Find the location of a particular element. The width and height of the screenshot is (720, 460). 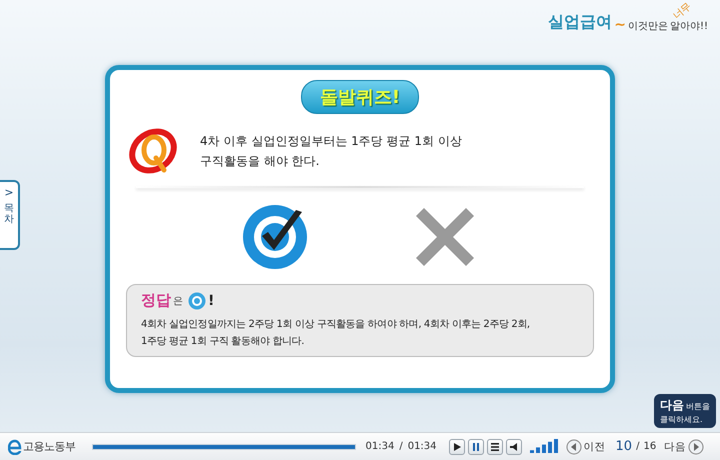

logo-title: 실업급여 is located at coordinates (580, 22).